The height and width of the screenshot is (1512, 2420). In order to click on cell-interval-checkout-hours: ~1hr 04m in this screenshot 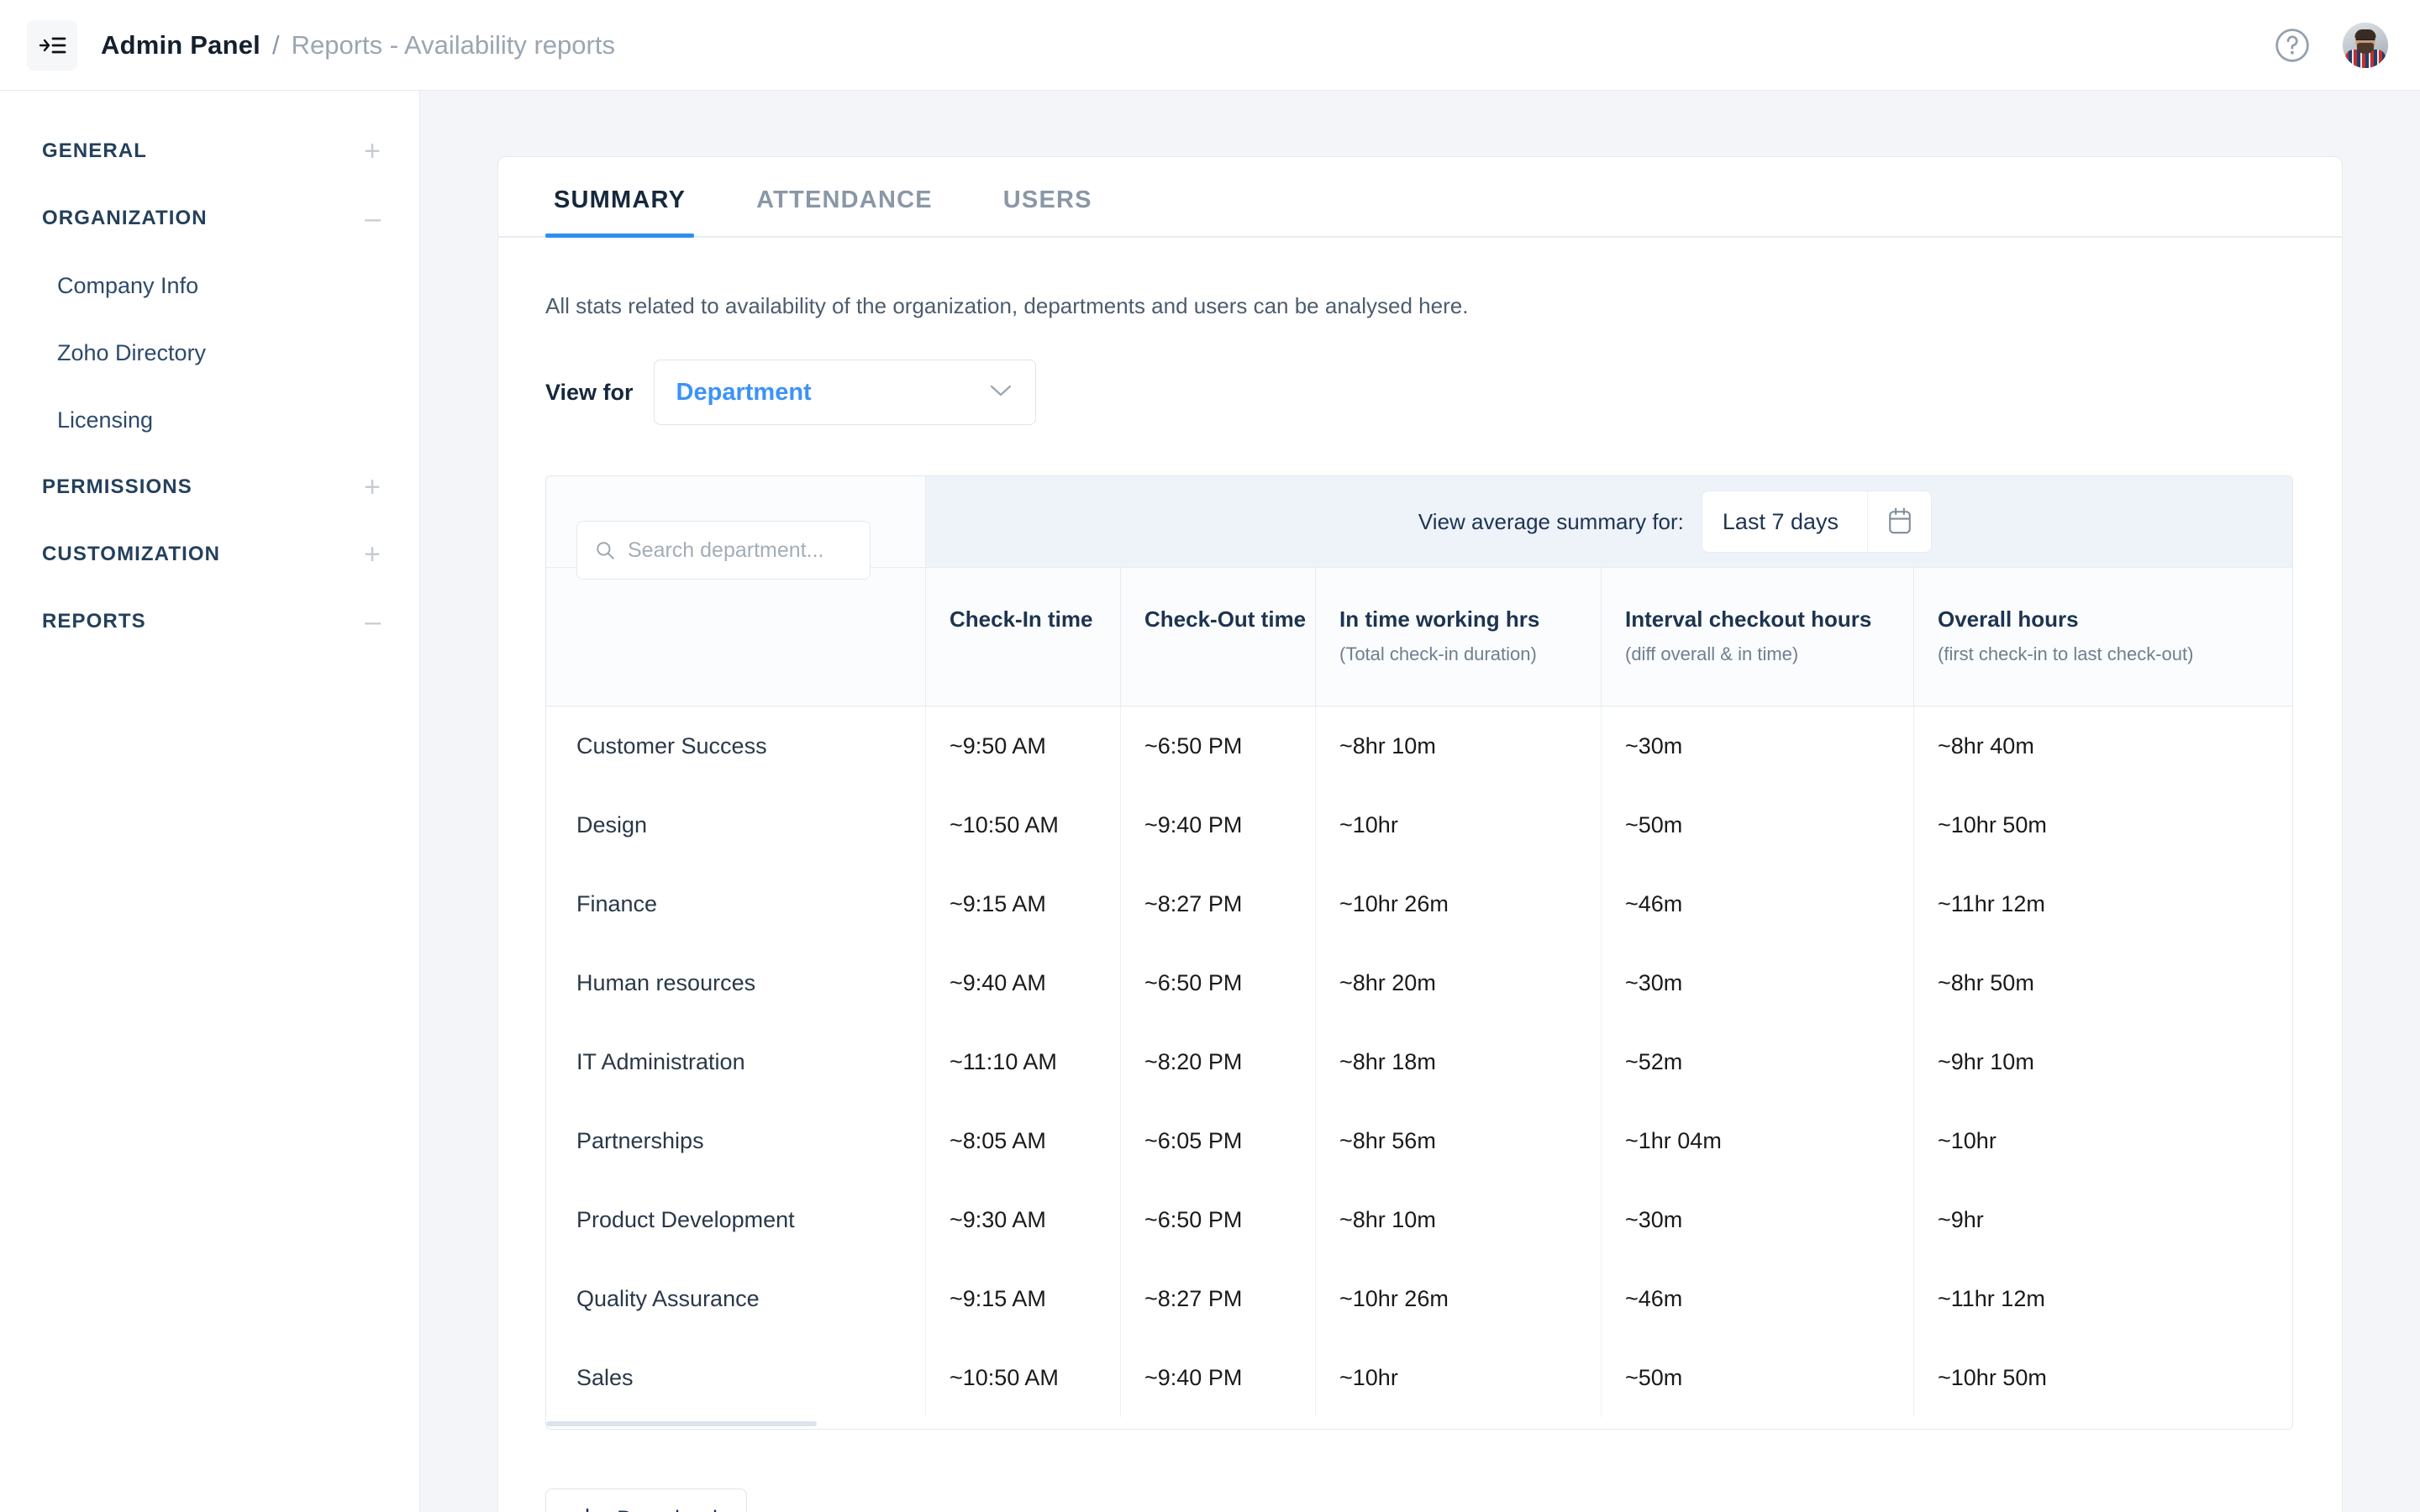, I will do `click(1758, 1140)`.